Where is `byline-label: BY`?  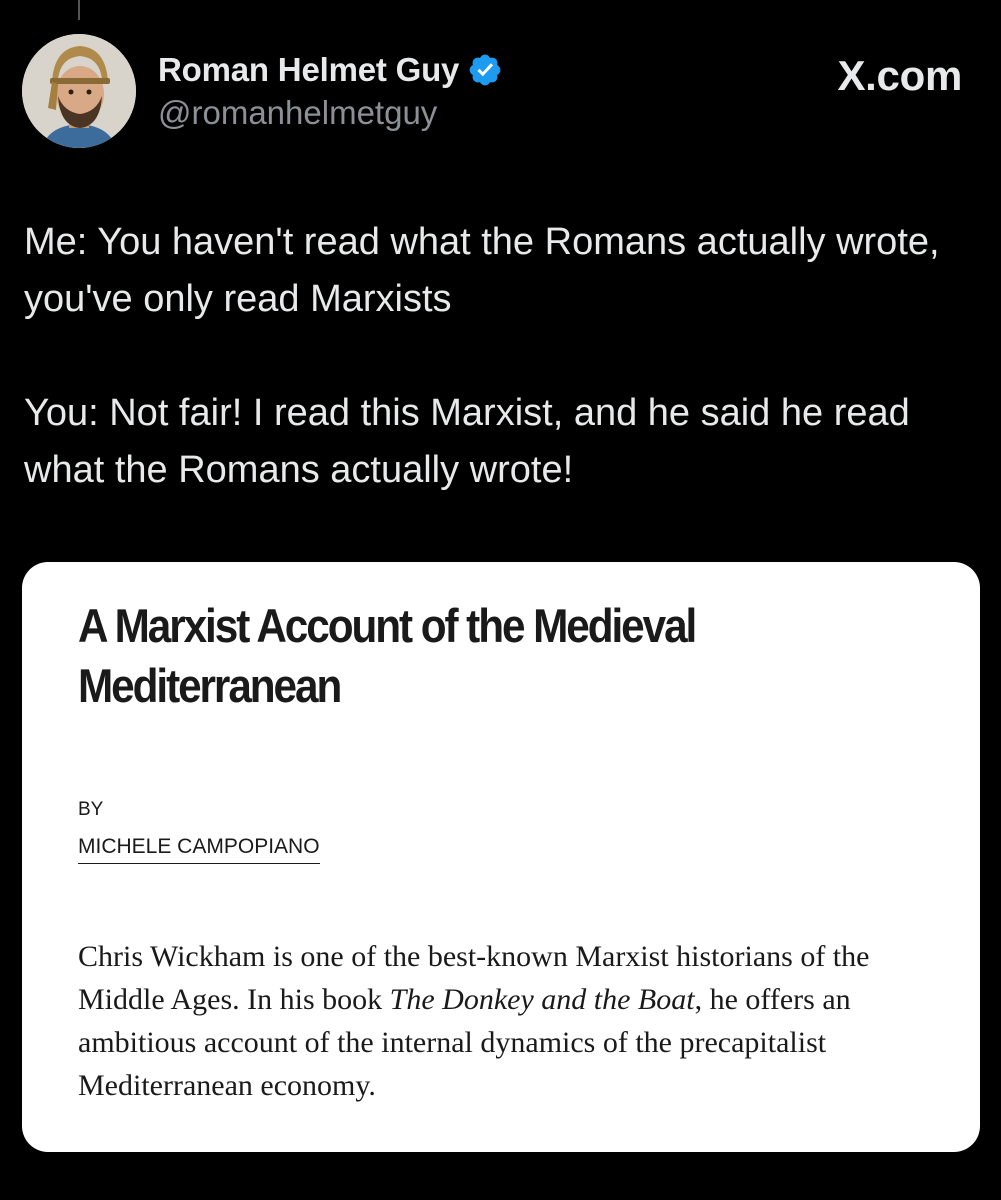 byline-label: BY is located at coordinates (91, 809).